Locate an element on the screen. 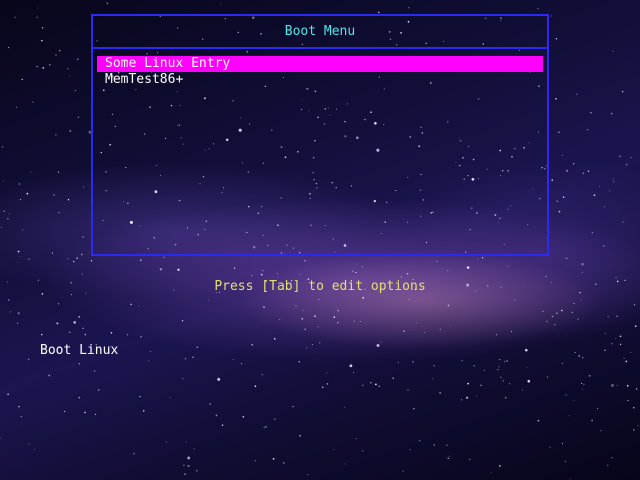 Image resolution: width=640 pixels, height=480 pixels. boot-entry-memtest: MemTest86+ is located at coordinates (320, 80).